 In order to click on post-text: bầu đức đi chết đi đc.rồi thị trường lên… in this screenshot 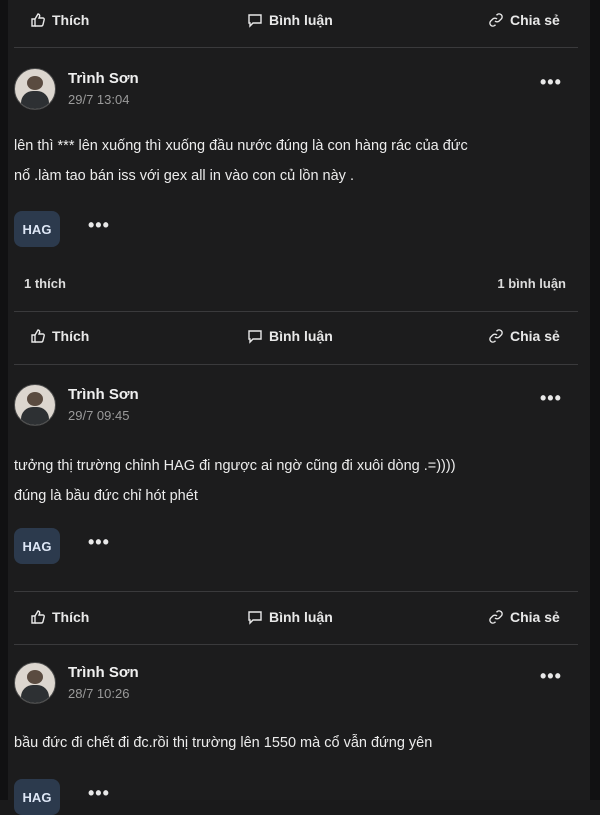, I will do `click(294, 743)`.